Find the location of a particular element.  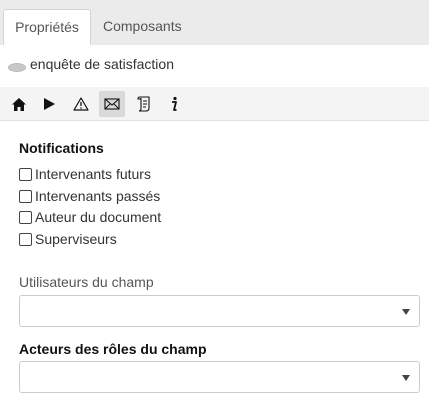

checkbox-label: Auteur du document is located at coordinates (98, 217).